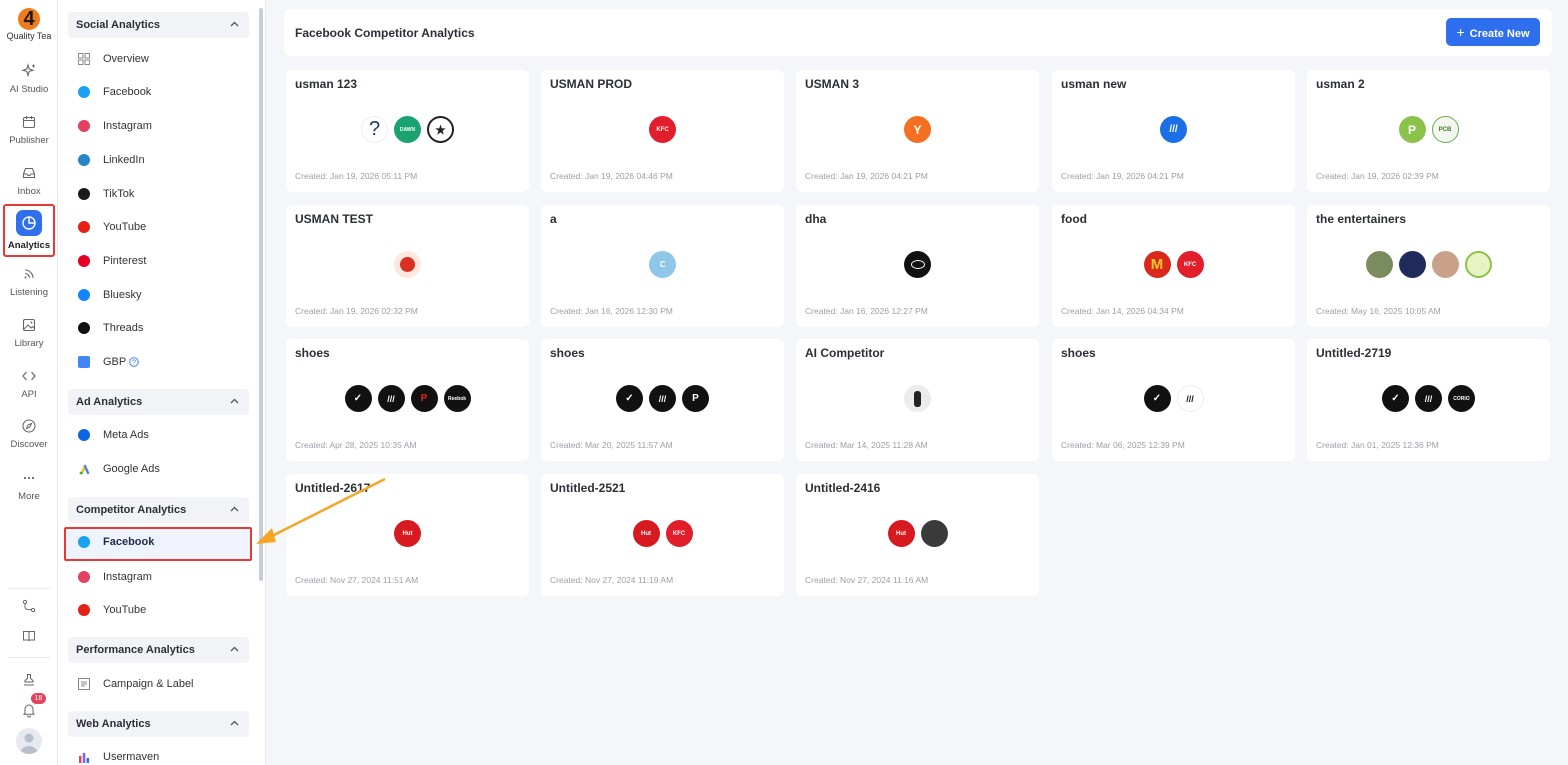 The height and width of the screenshot is (765, 1568). What do you see at coordinates (158, 510) in the screenshot?
I see `section-competitor-analytics: Competitor Analytics` at bounding box center [158, 510].